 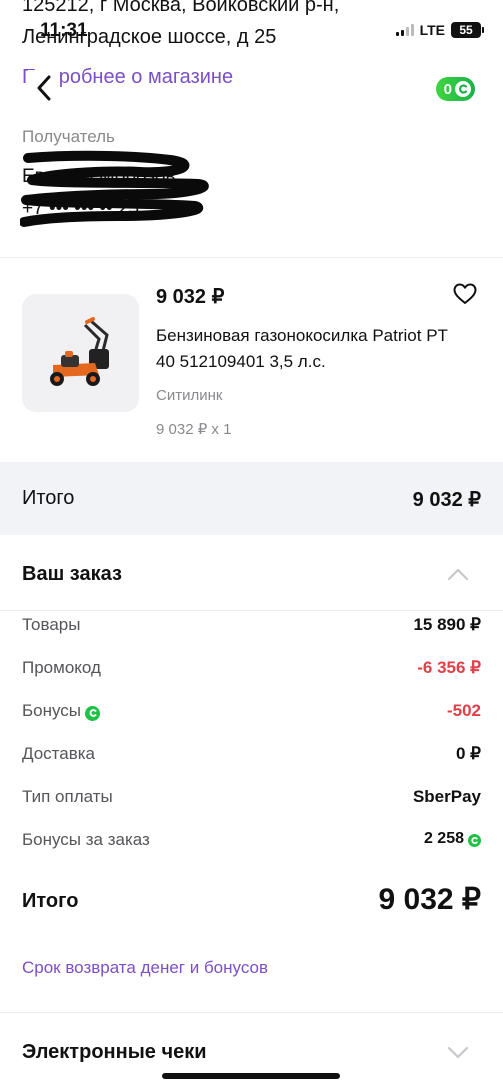 What do you see at coordinates (50, 901) in the screenshot?
I see `grand-total-label: Итого` at bounding box center [50, 901].